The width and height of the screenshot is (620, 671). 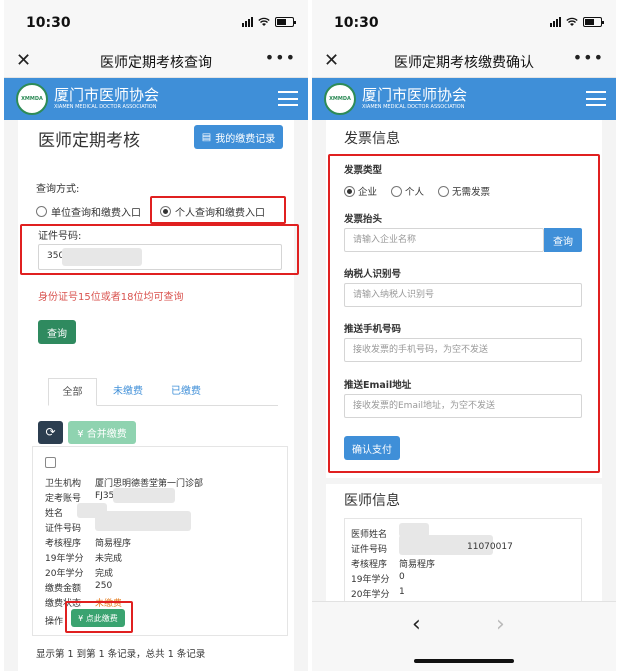 I want to click on account-label: 定考账号, so click(x=63, y=499).